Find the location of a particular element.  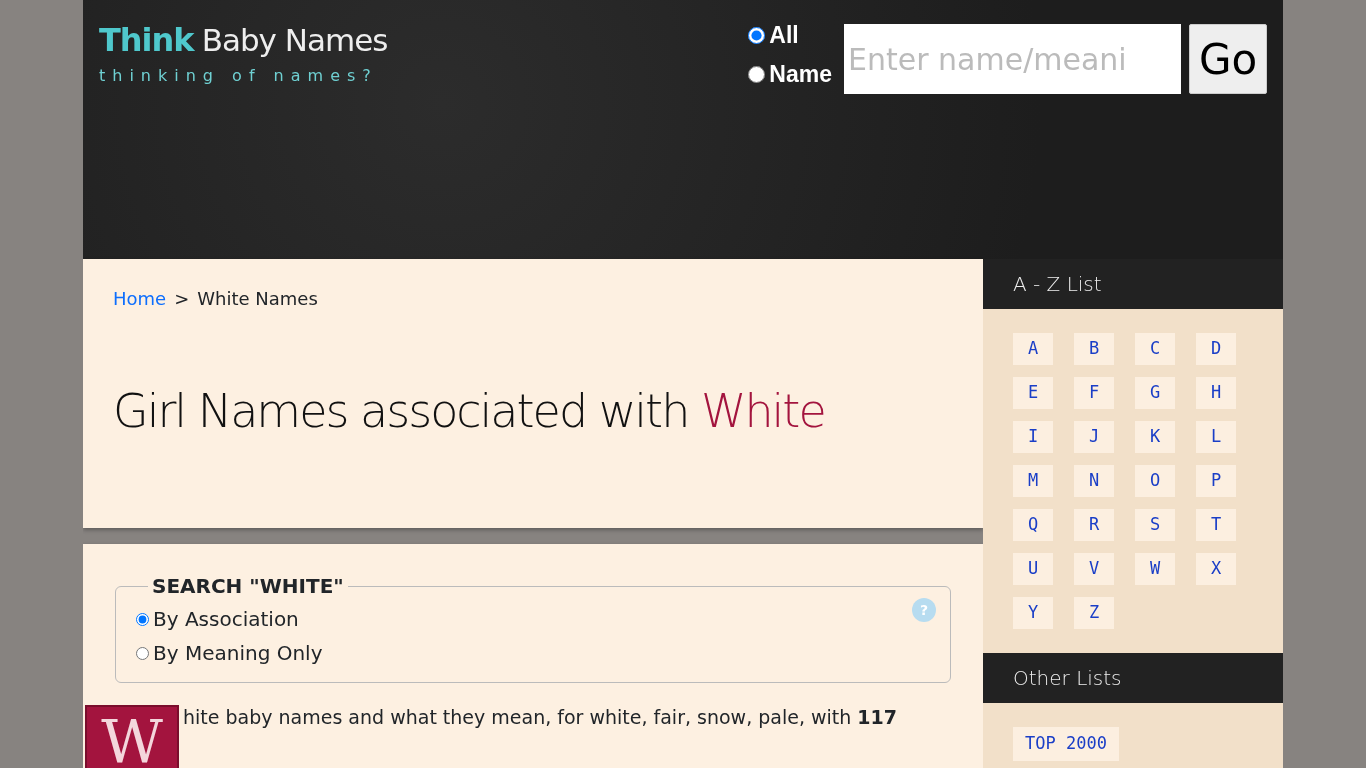

letter-link: M is located at coordinates (1033, 481).